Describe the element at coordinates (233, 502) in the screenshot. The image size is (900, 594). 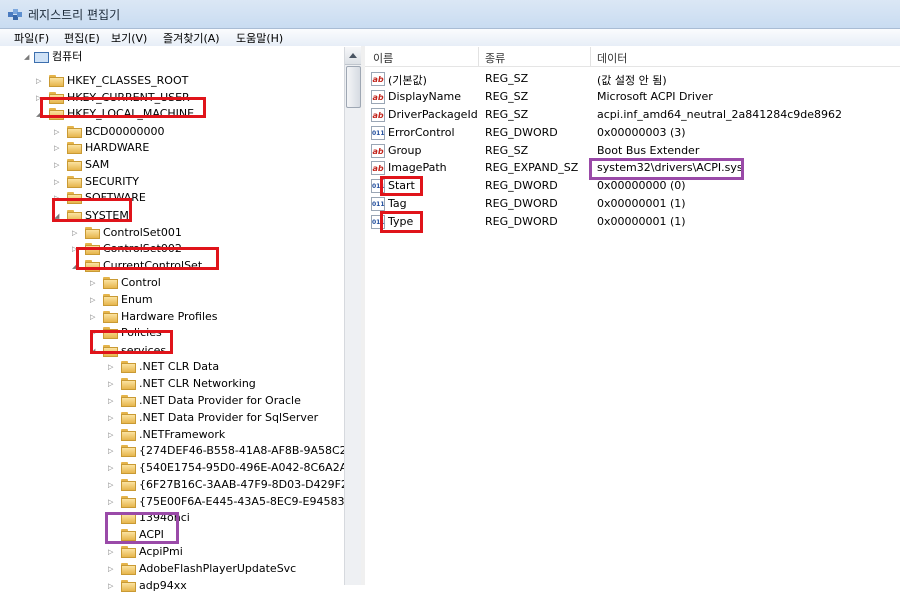
I see `tree-node: ▷ {75E00F6A-E445-43A5-8EC9-E945831A` at that location.